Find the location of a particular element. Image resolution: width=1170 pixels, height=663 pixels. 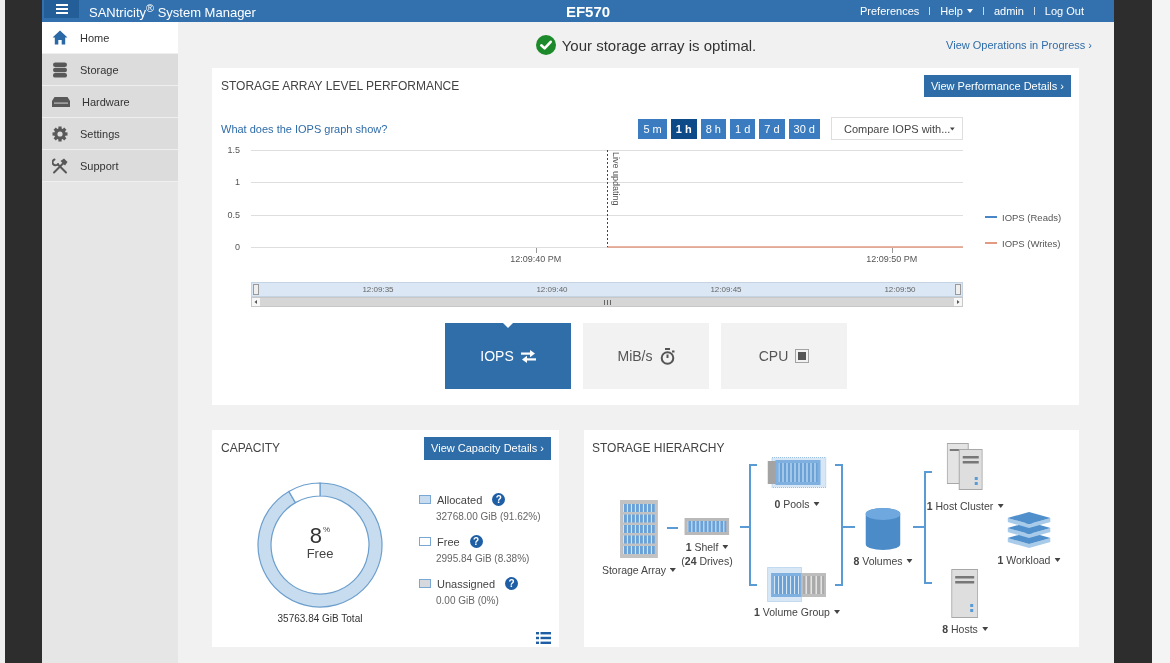

card-title: STORAGE ARRAY LEVEL PERFORMANCE is located at coordinates (340, 86).